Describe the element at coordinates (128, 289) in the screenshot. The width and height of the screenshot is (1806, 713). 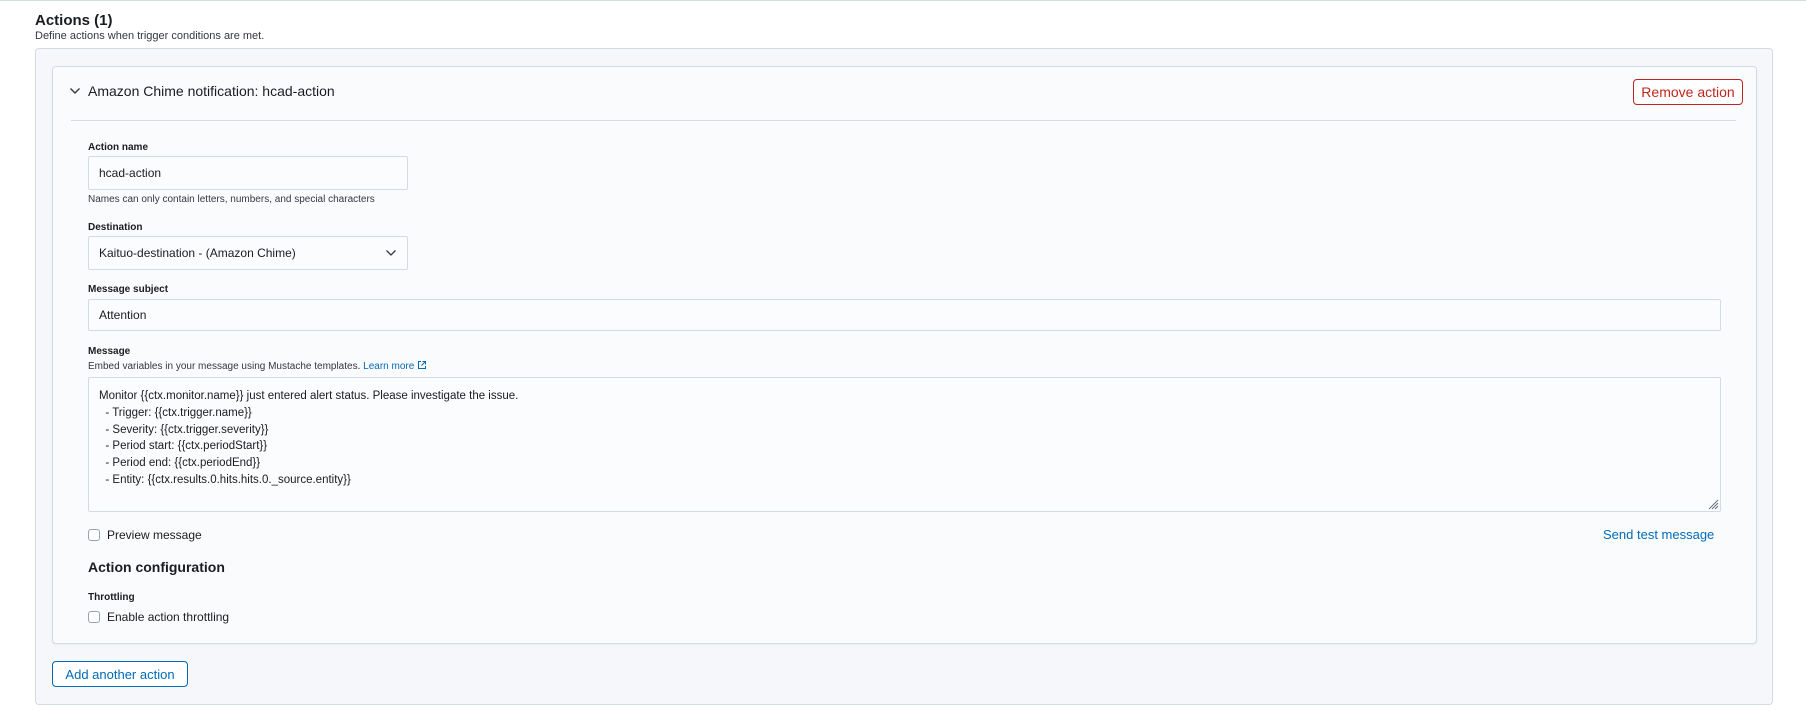
I see `message-subject-label: Message subject` at that location.